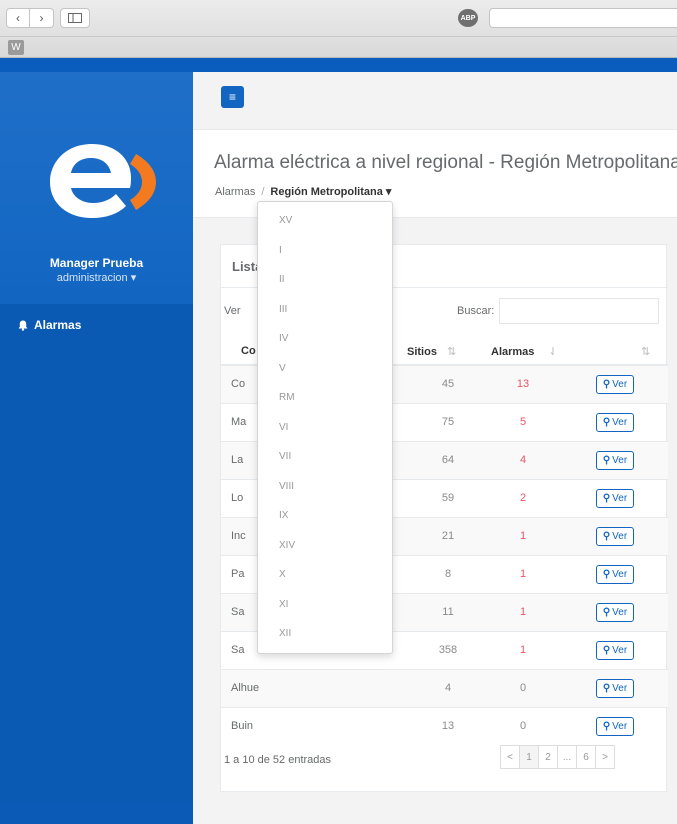  I want to click on cell-alarmas: 1, so click(523, 574).